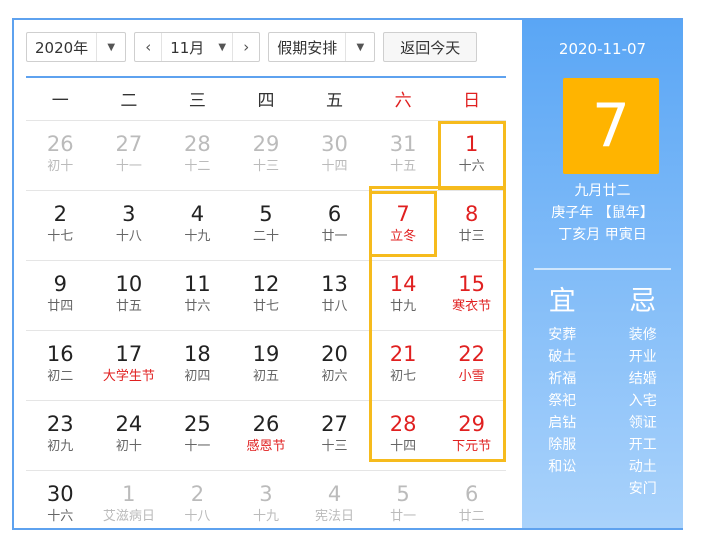 The width and height of the screenshot is (703, 551). What do you see at coordinates (266, 424) in the screenshot?
I see `day-number: 26` at bounding box center [266, 424].